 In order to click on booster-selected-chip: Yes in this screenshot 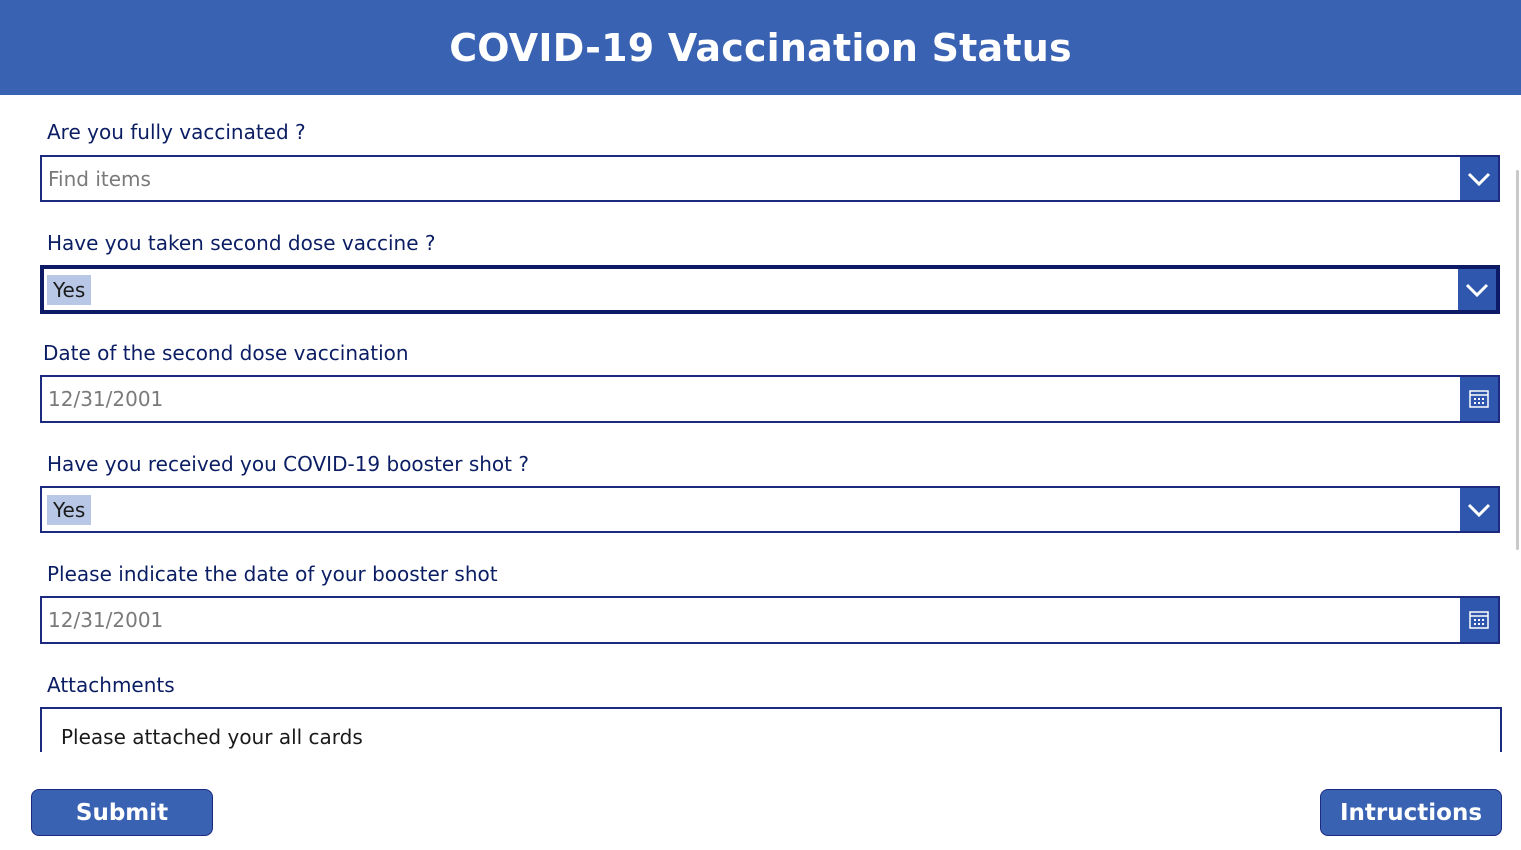, I will do `click(69, 509)`.